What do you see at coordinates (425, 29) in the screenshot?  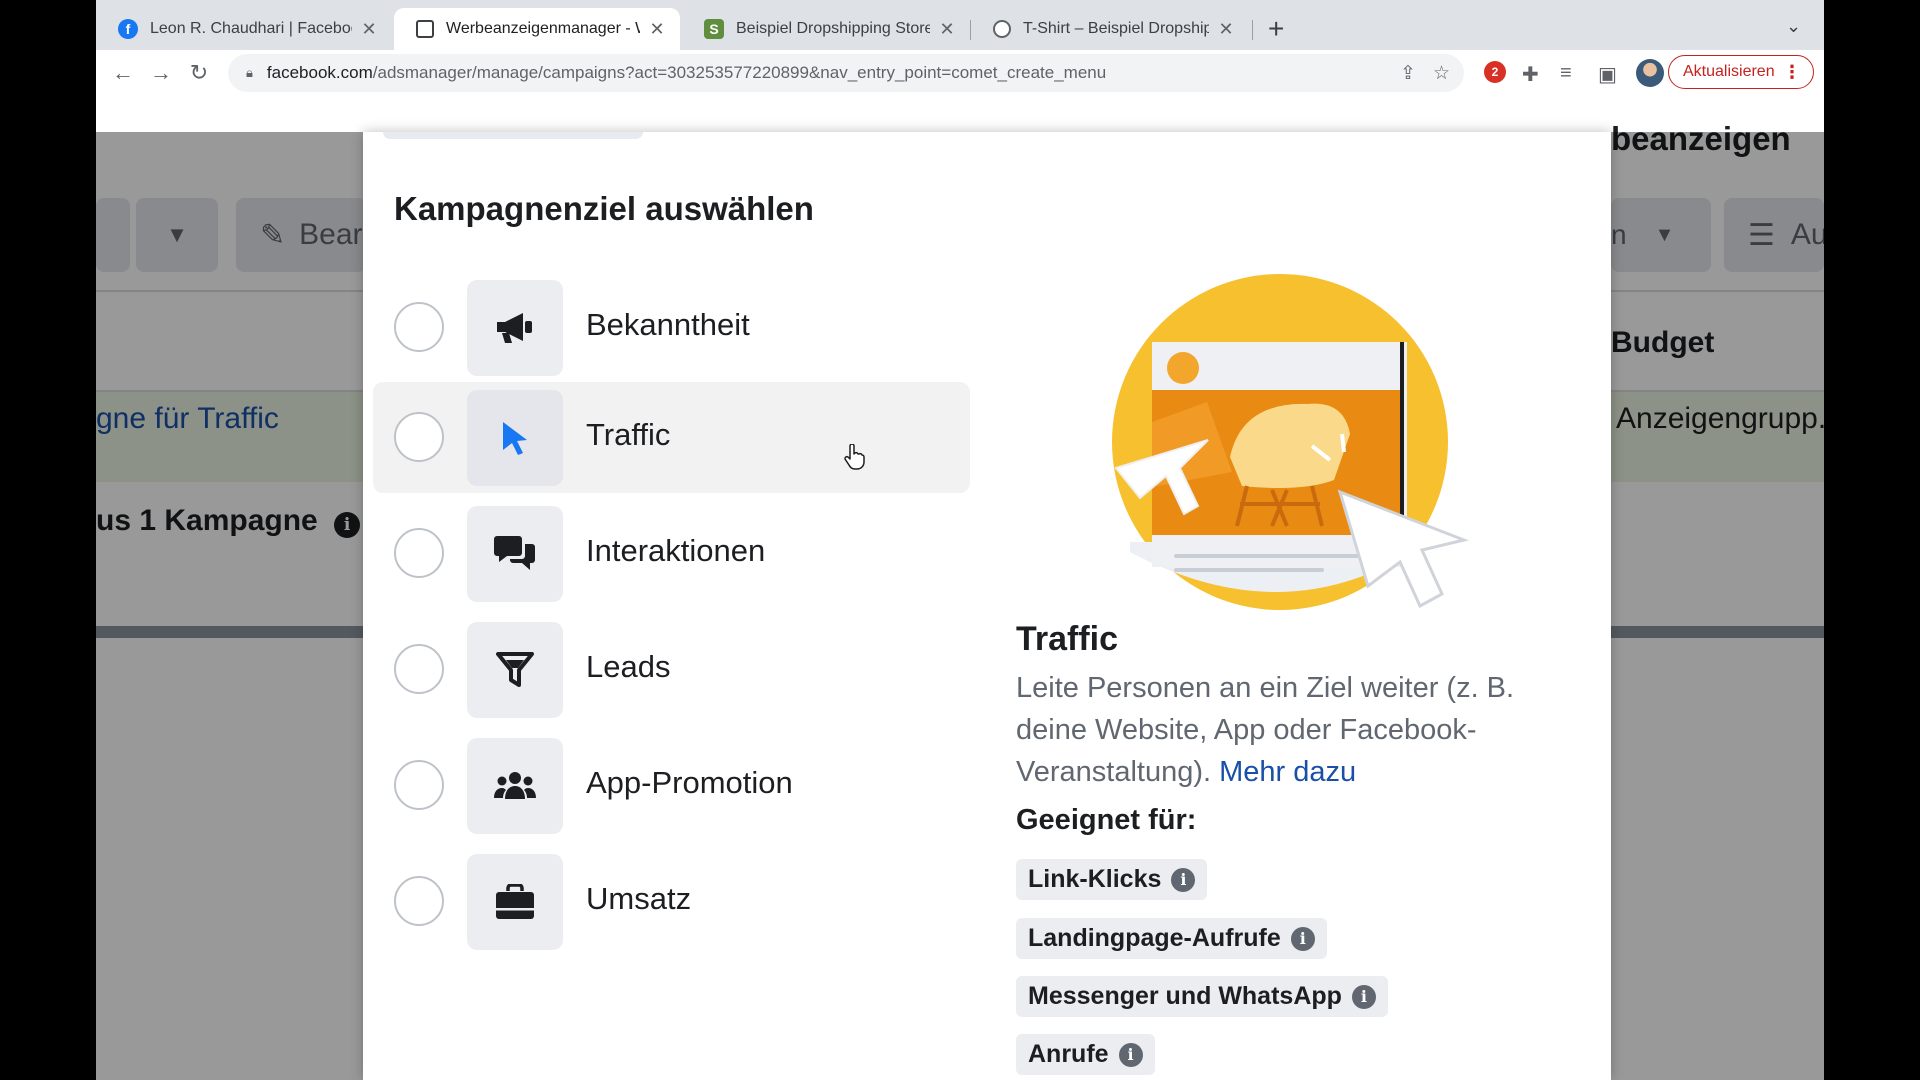 I see `ads-manager-icon` at bounding box center [425, 29].